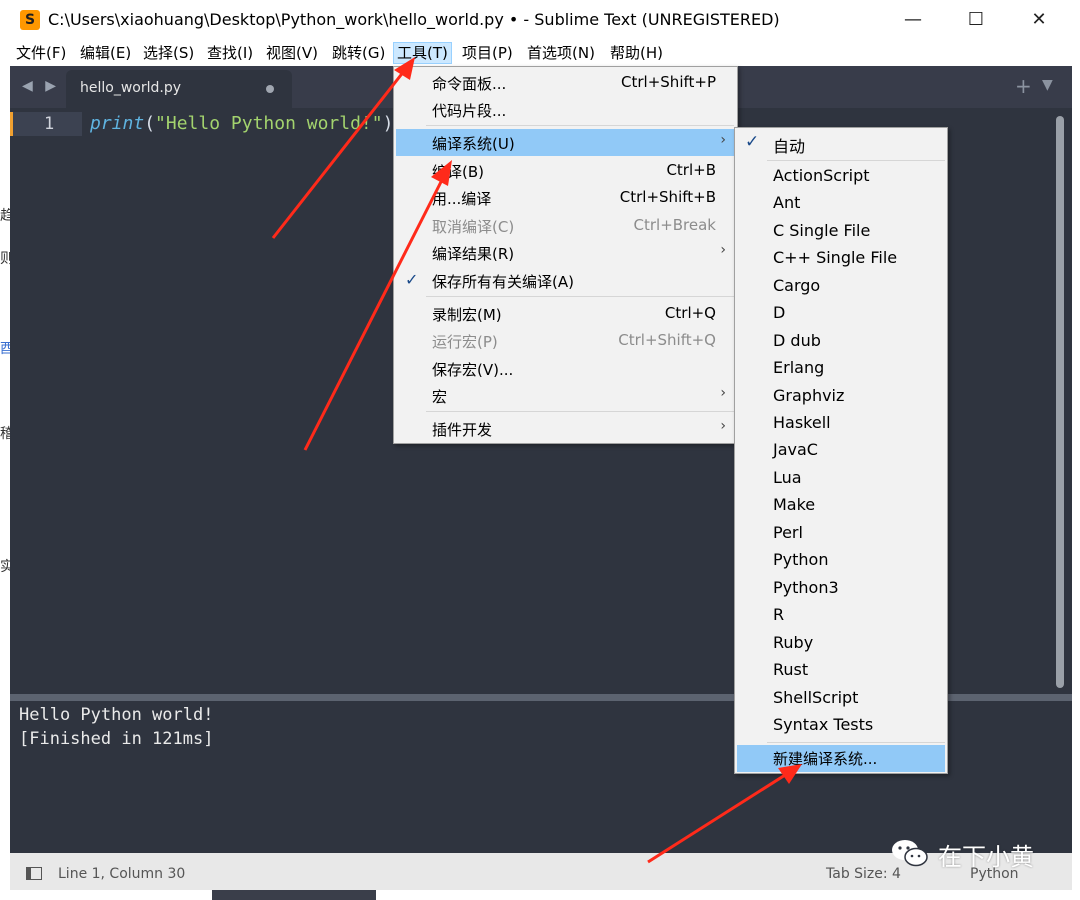 The image size is (1080, 900). Describe the element at coordinates (462, 199) in the screenshot. I see `menu-item-label: 用...编译` at that location.